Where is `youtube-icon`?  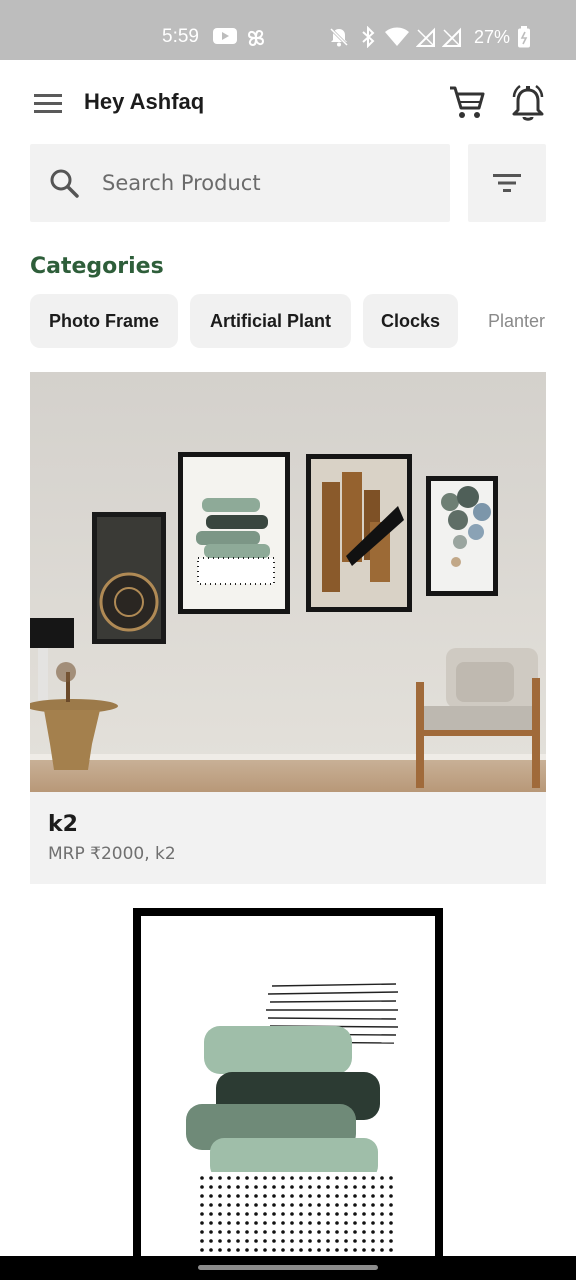 youtube-icon is located at coordinates (225, 36).